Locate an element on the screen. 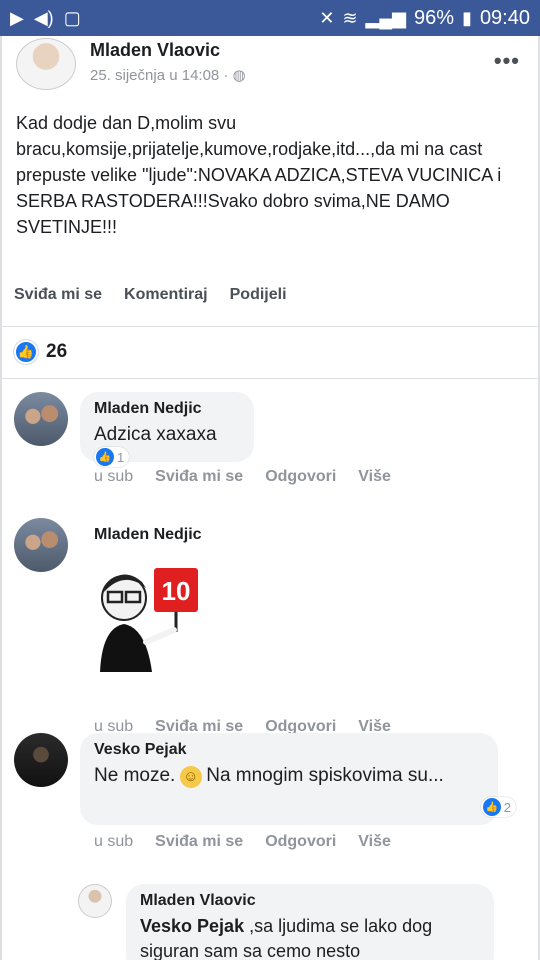 The width and height of the screenshot is (540, 960). commenter-name: Vesko Pejak is located at coordinates (289, 750).